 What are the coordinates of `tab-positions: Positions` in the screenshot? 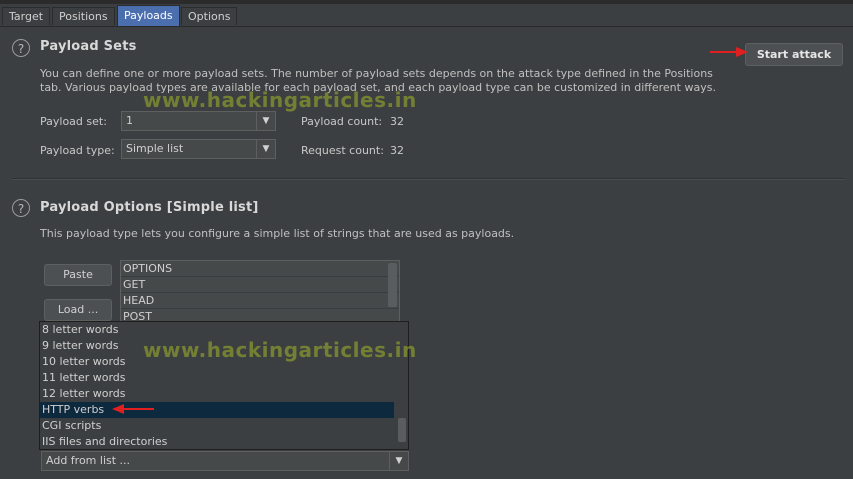 It's located at (83, 16).